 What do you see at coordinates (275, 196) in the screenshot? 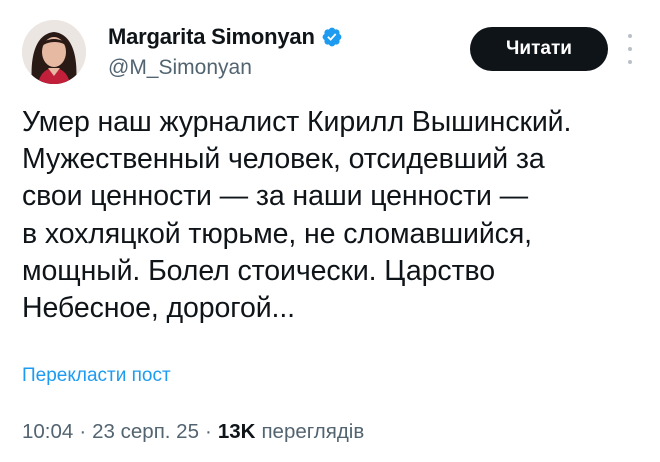
I see `tweet-text-line: свои ценности — за наши ценности —` at bounding box center [275, 196].